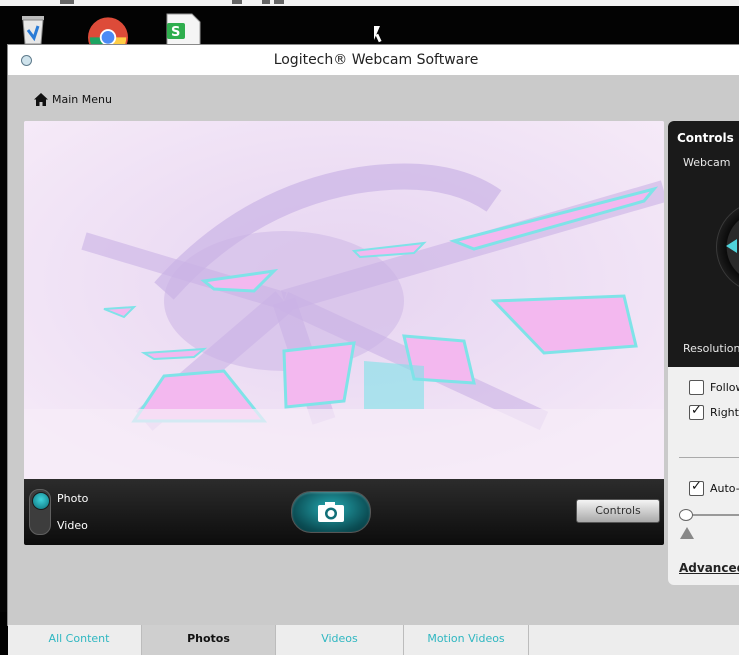 The image size is (739, 655). I want to click on title-bar: Logitech® Webcam Software, so click(373, 60).